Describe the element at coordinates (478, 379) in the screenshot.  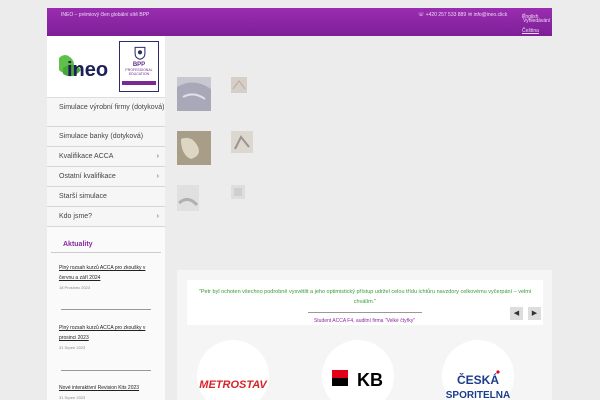
I see `svg-text: ČESKÁ` at that location.